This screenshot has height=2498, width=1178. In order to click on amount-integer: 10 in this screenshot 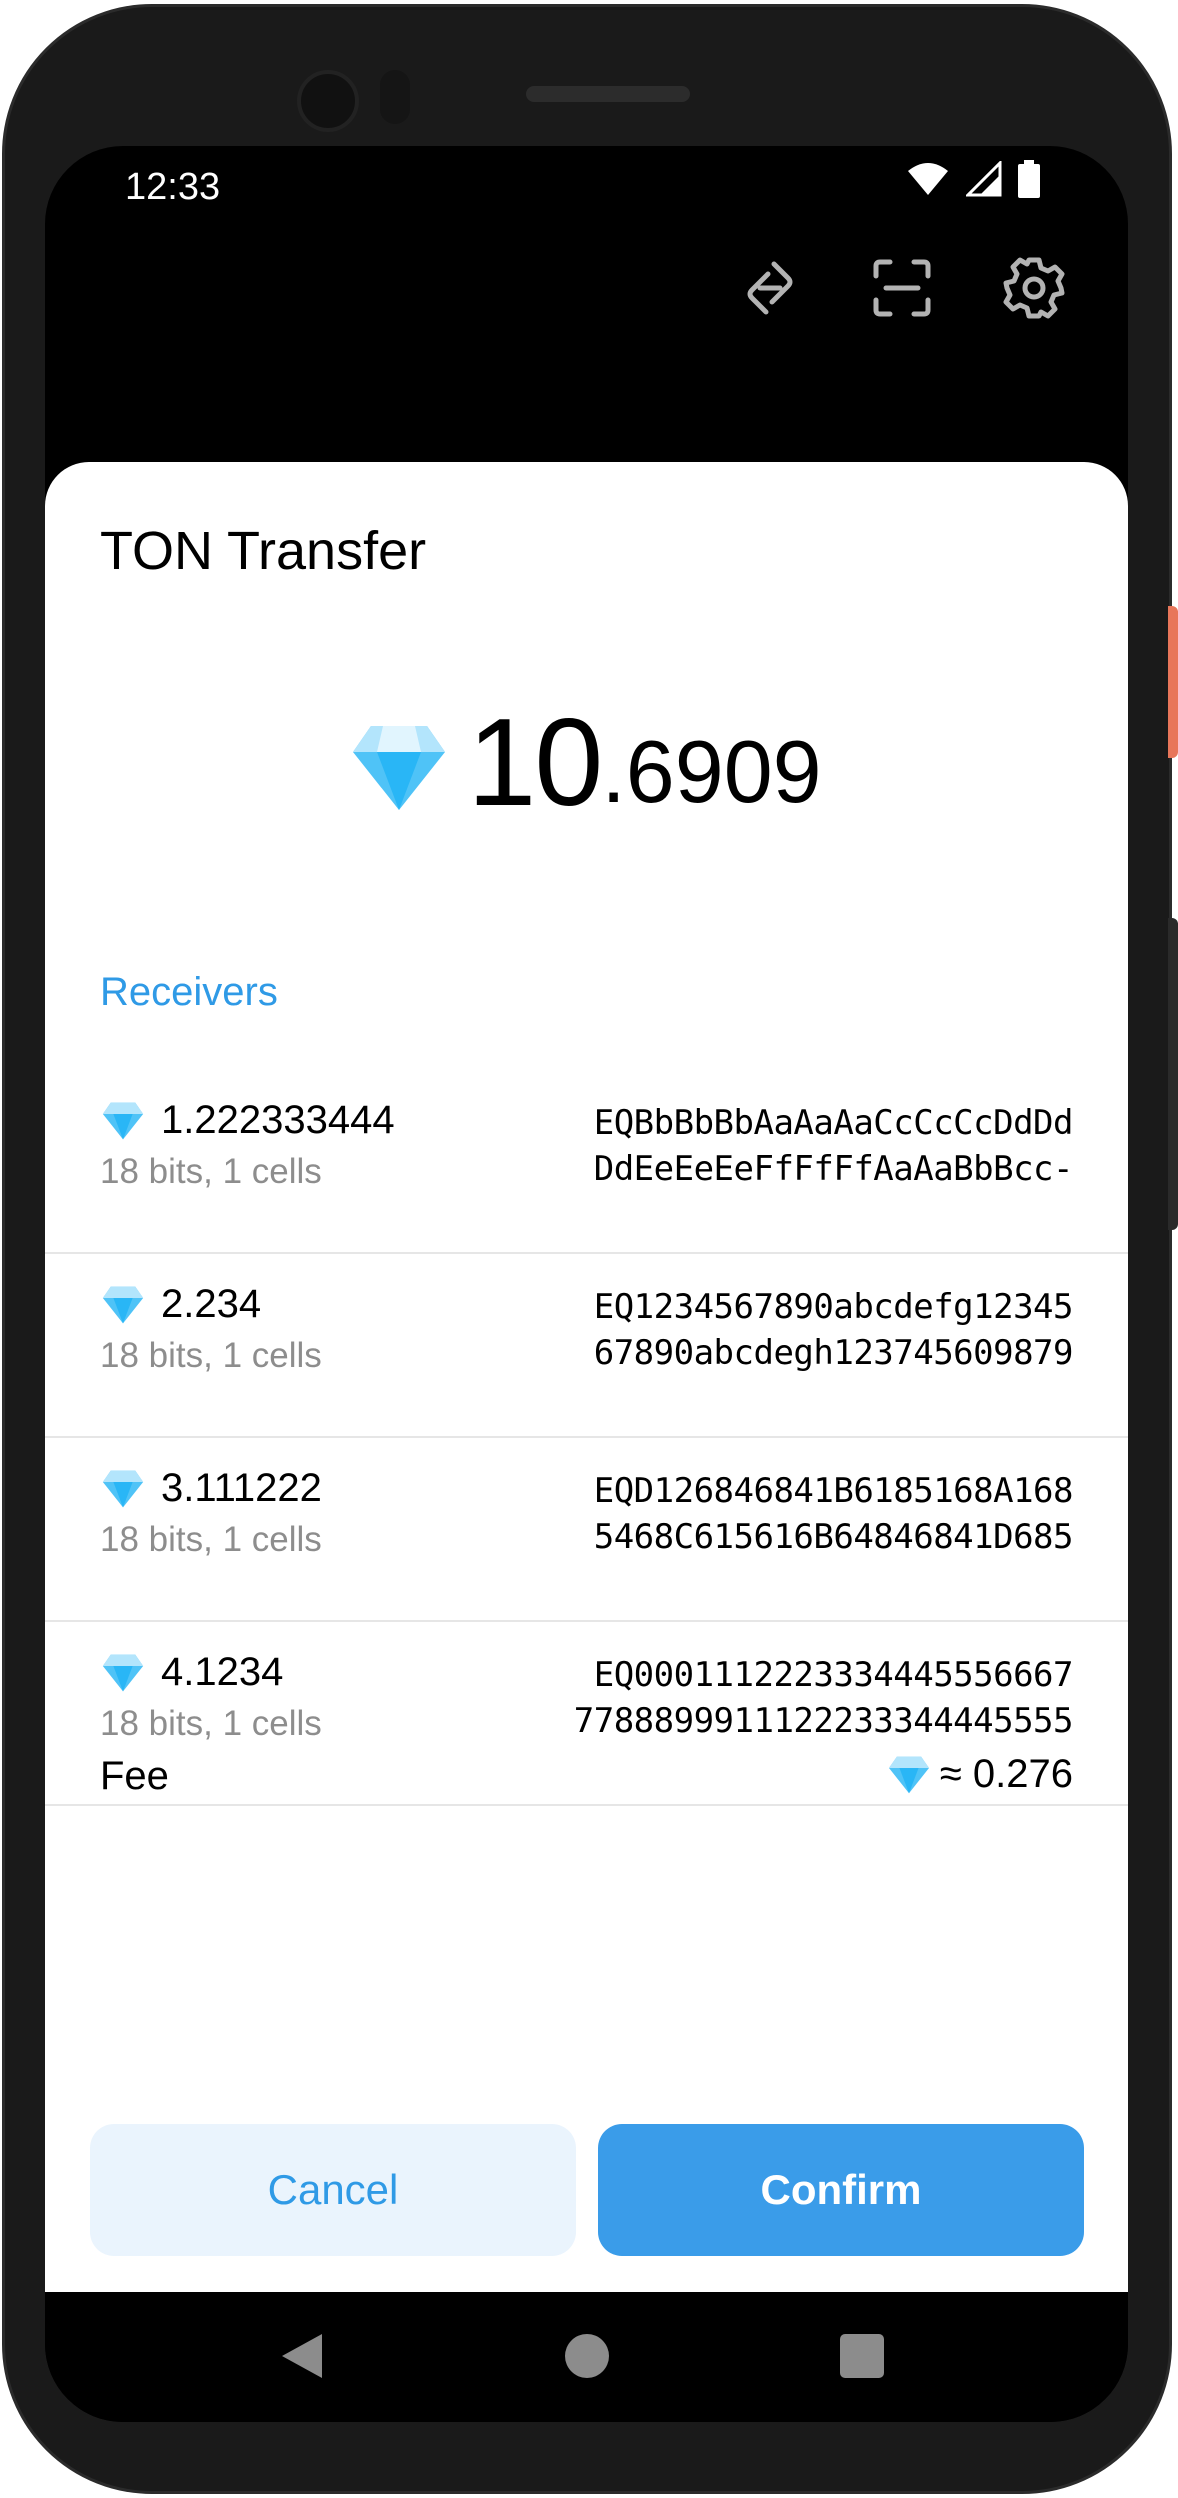, I will do `click(535, 763)`.